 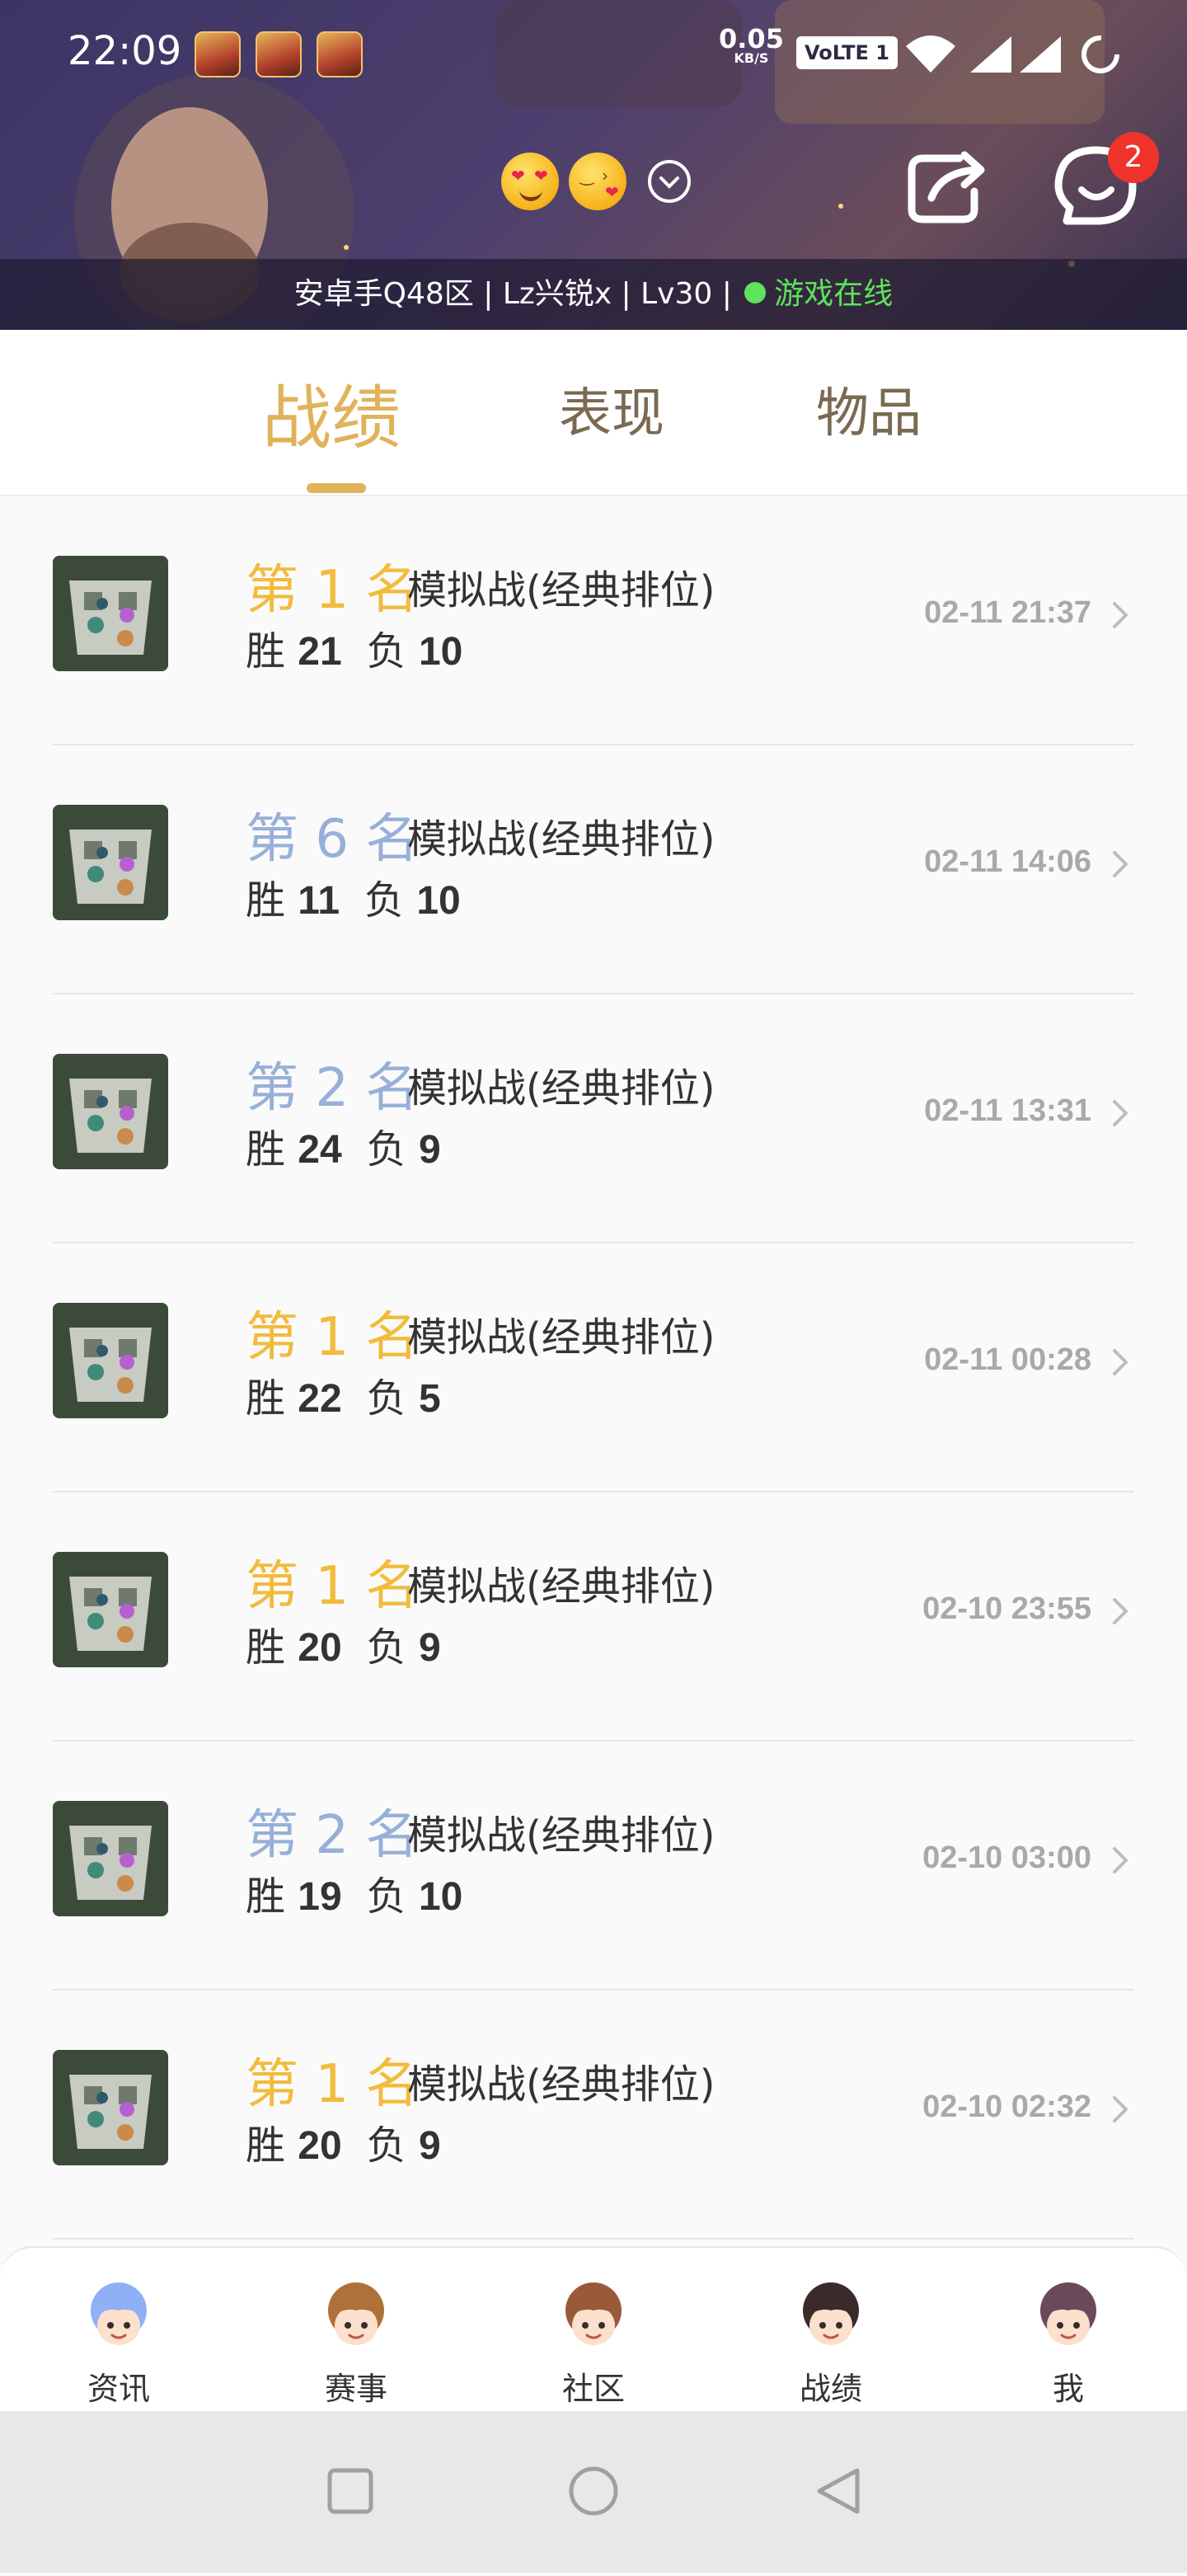 I want to click on community-avatar-icon, so click(x=593, y=2313).